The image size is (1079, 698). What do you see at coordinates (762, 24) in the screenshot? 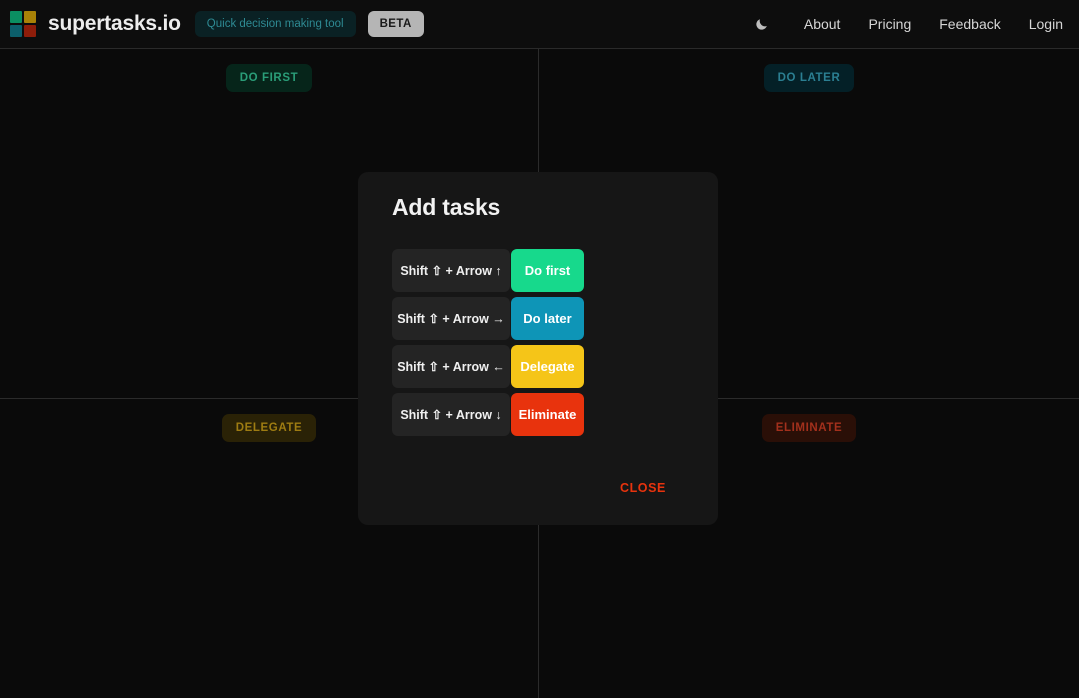
I see `moon-icon` at bounding box center [762, 24].